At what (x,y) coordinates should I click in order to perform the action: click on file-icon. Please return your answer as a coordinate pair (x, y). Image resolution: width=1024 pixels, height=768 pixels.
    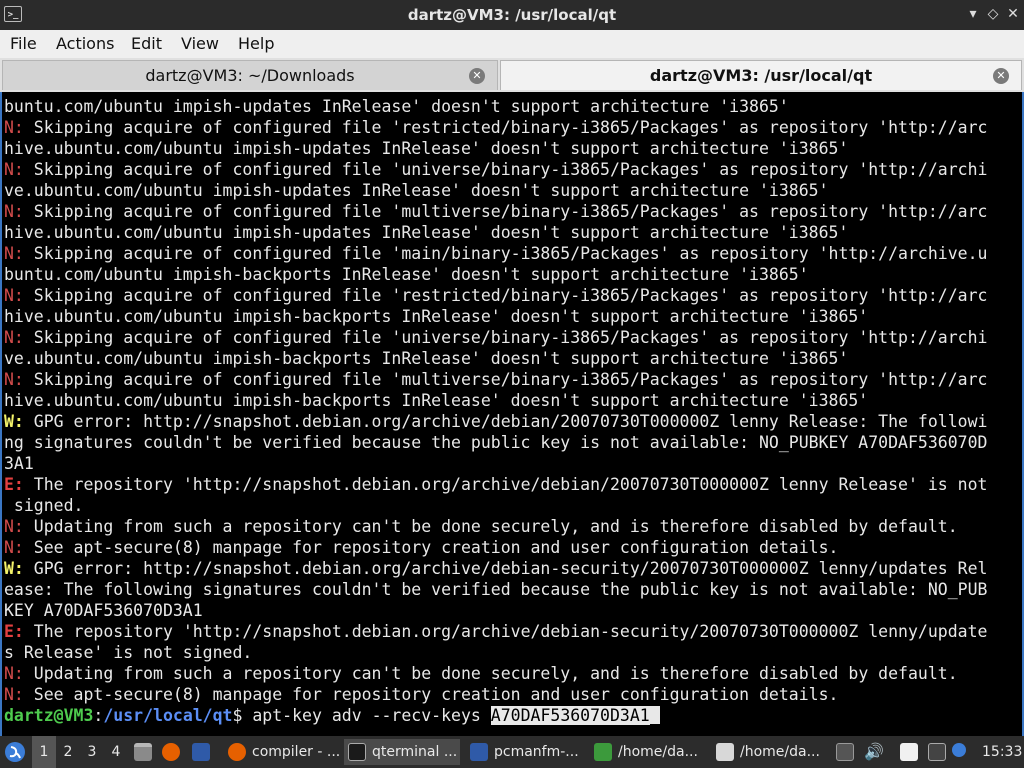
    Looking at the image, I should click on (603, 752).